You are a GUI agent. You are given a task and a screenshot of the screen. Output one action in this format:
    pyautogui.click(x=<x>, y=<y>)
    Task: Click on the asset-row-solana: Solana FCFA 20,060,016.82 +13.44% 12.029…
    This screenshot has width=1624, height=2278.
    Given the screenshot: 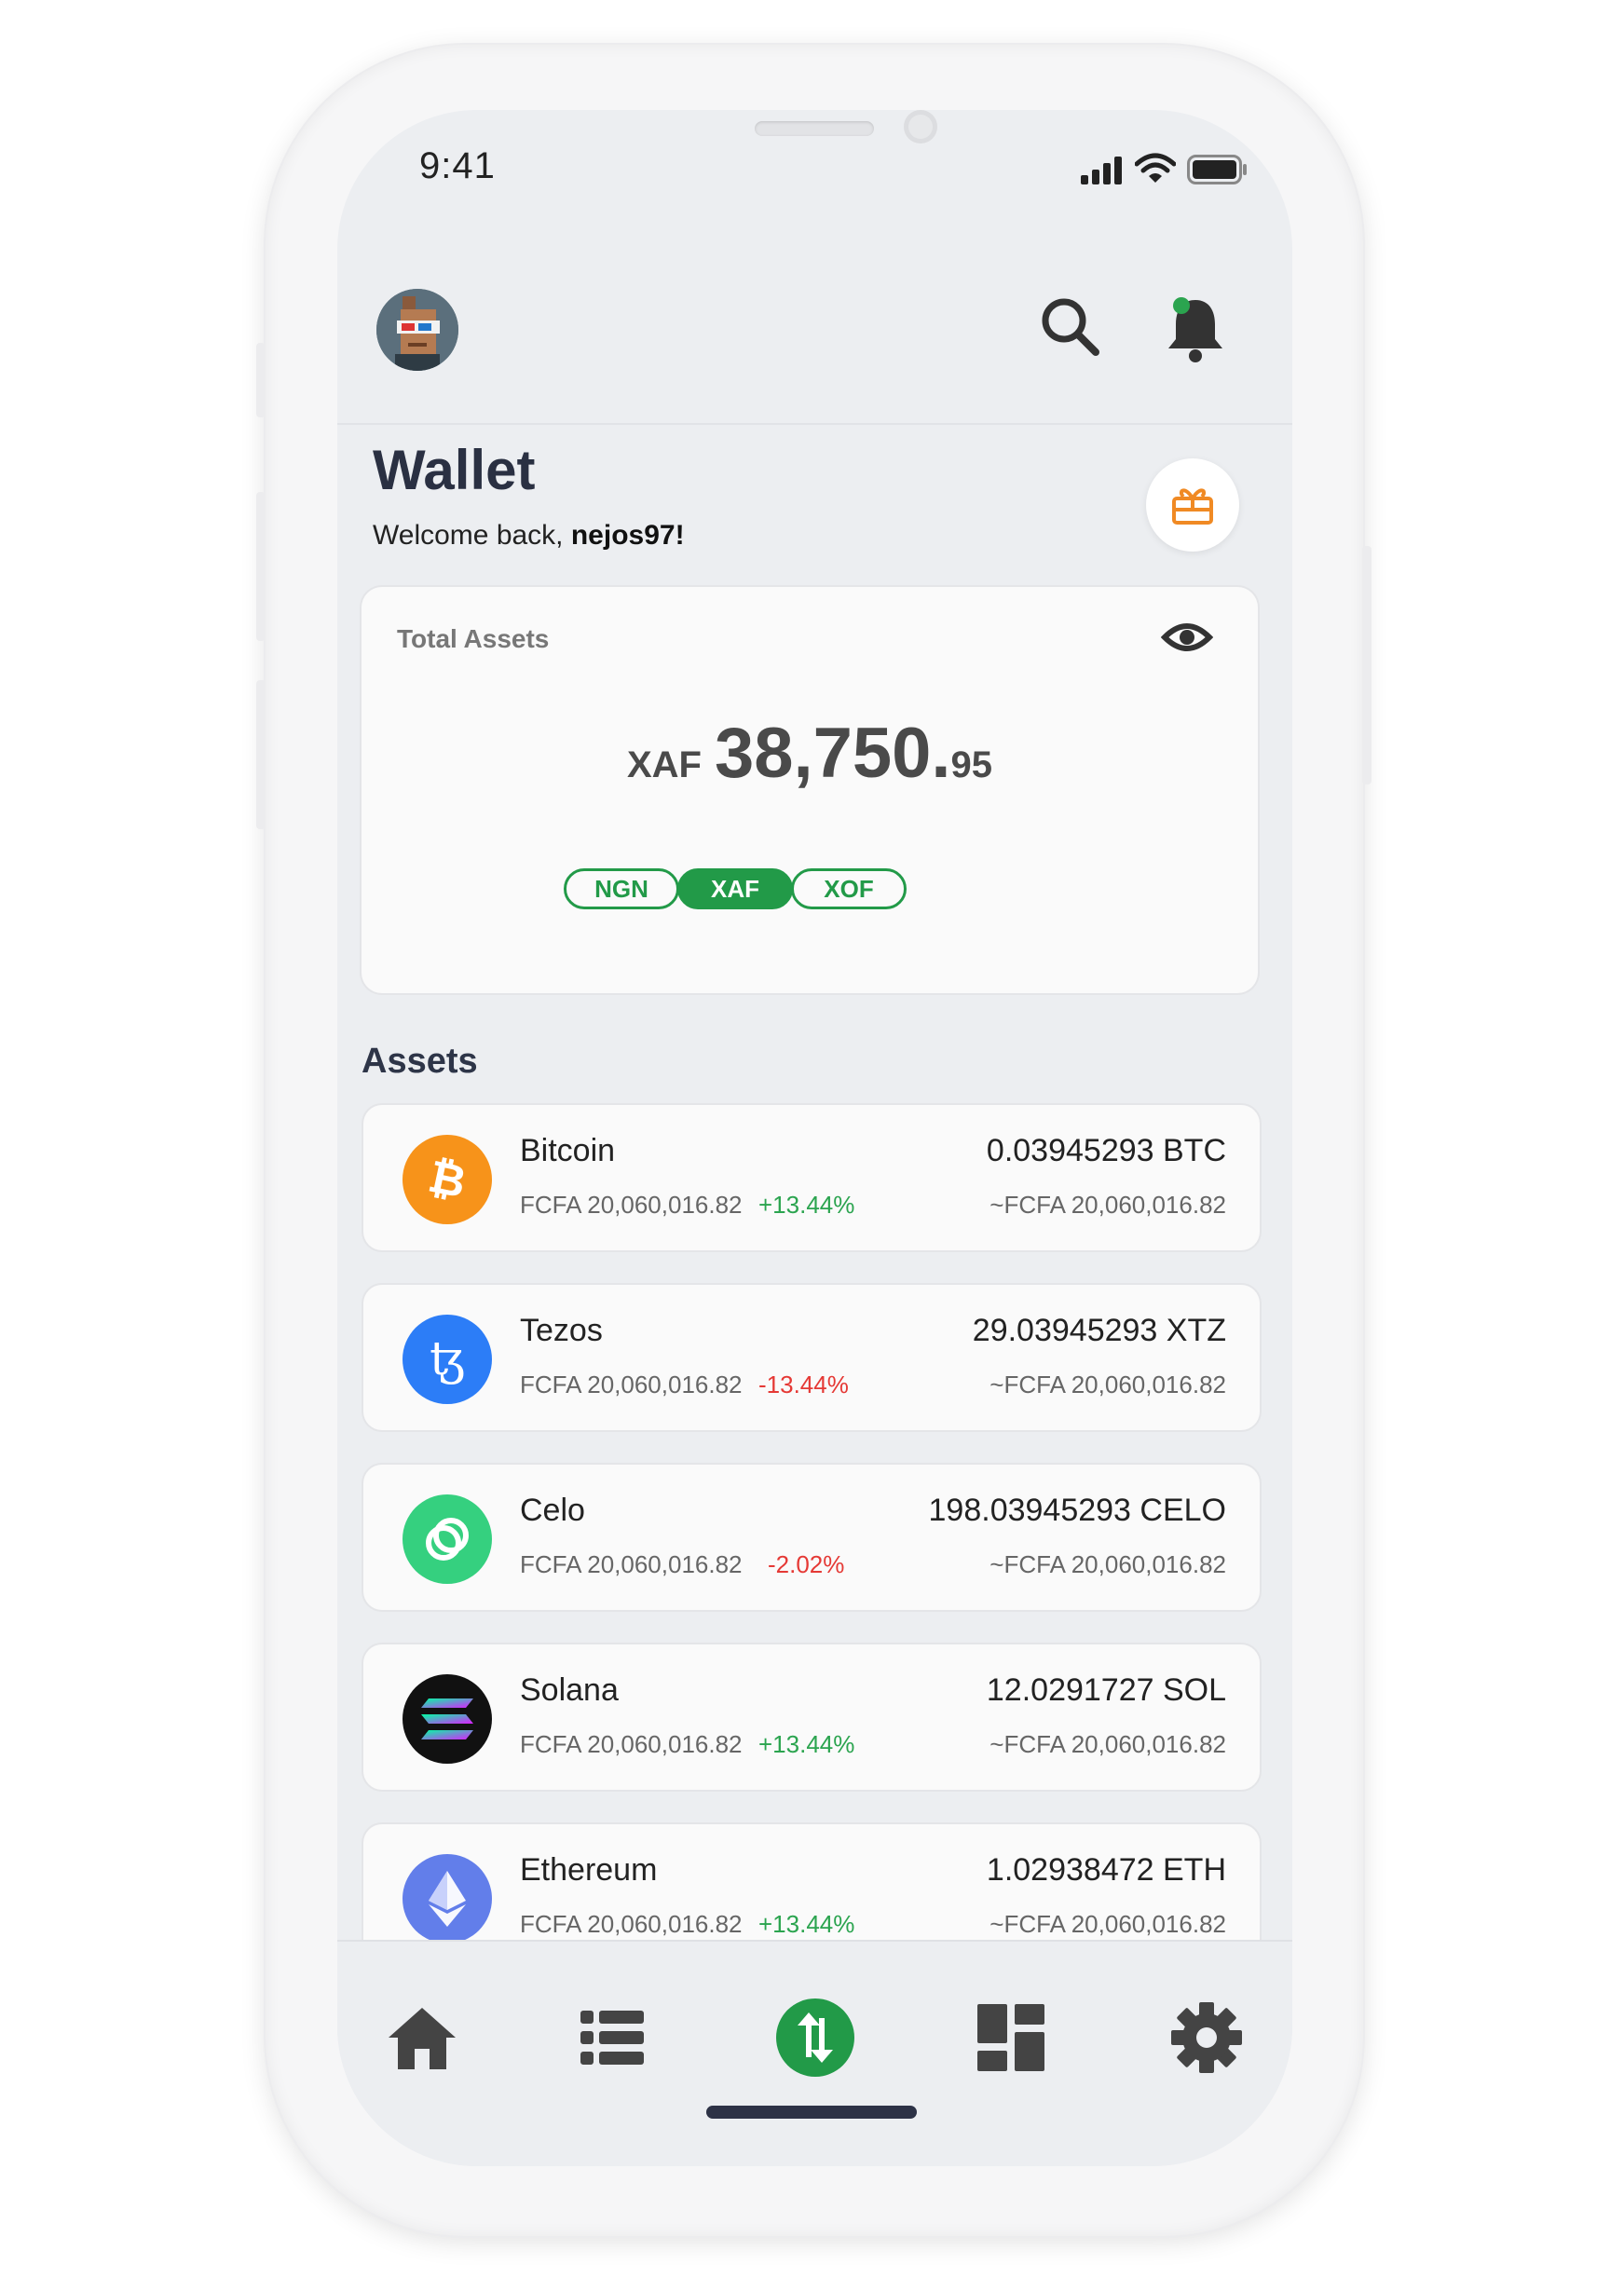 What is the action you would take?
    pyautogui.click(x=812, y=1717)
    